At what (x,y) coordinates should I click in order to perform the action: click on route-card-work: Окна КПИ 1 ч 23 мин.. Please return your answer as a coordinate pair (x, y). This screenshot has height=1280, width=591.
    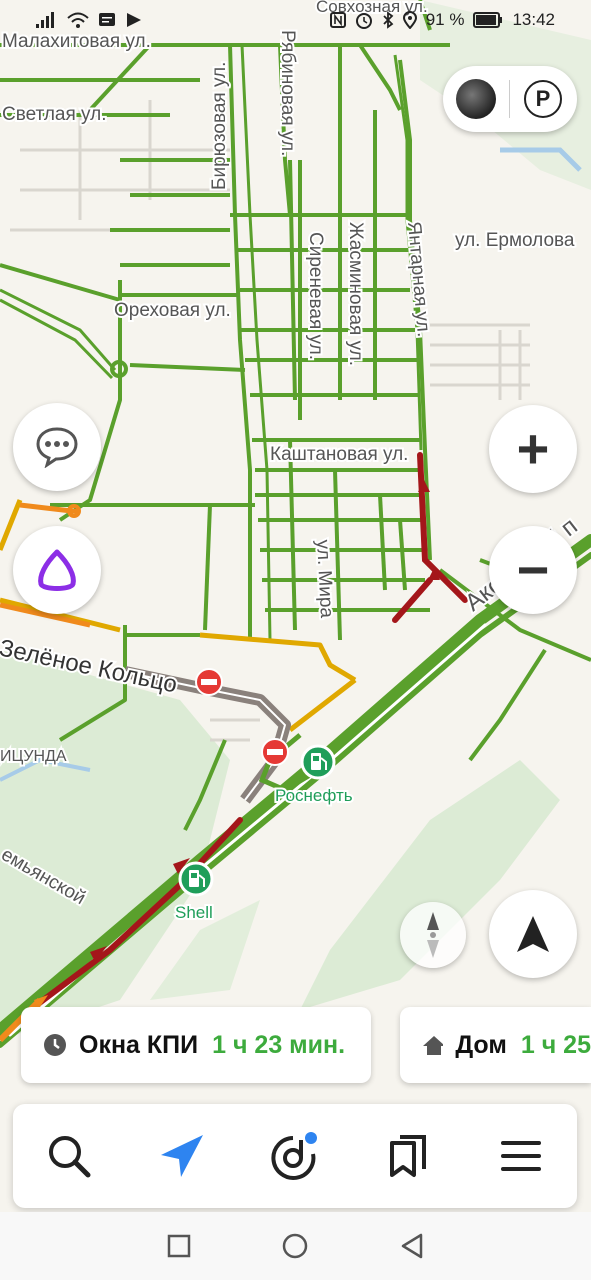
    Looking at the image, I should click on (196, 1045).